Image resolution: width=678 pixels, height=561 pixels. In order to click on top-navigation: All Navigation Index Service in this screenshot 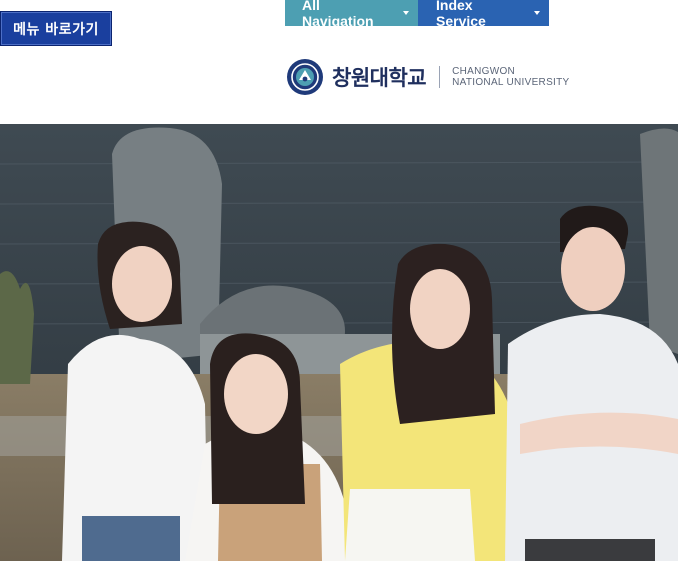, I will do `click(417, 14)`.